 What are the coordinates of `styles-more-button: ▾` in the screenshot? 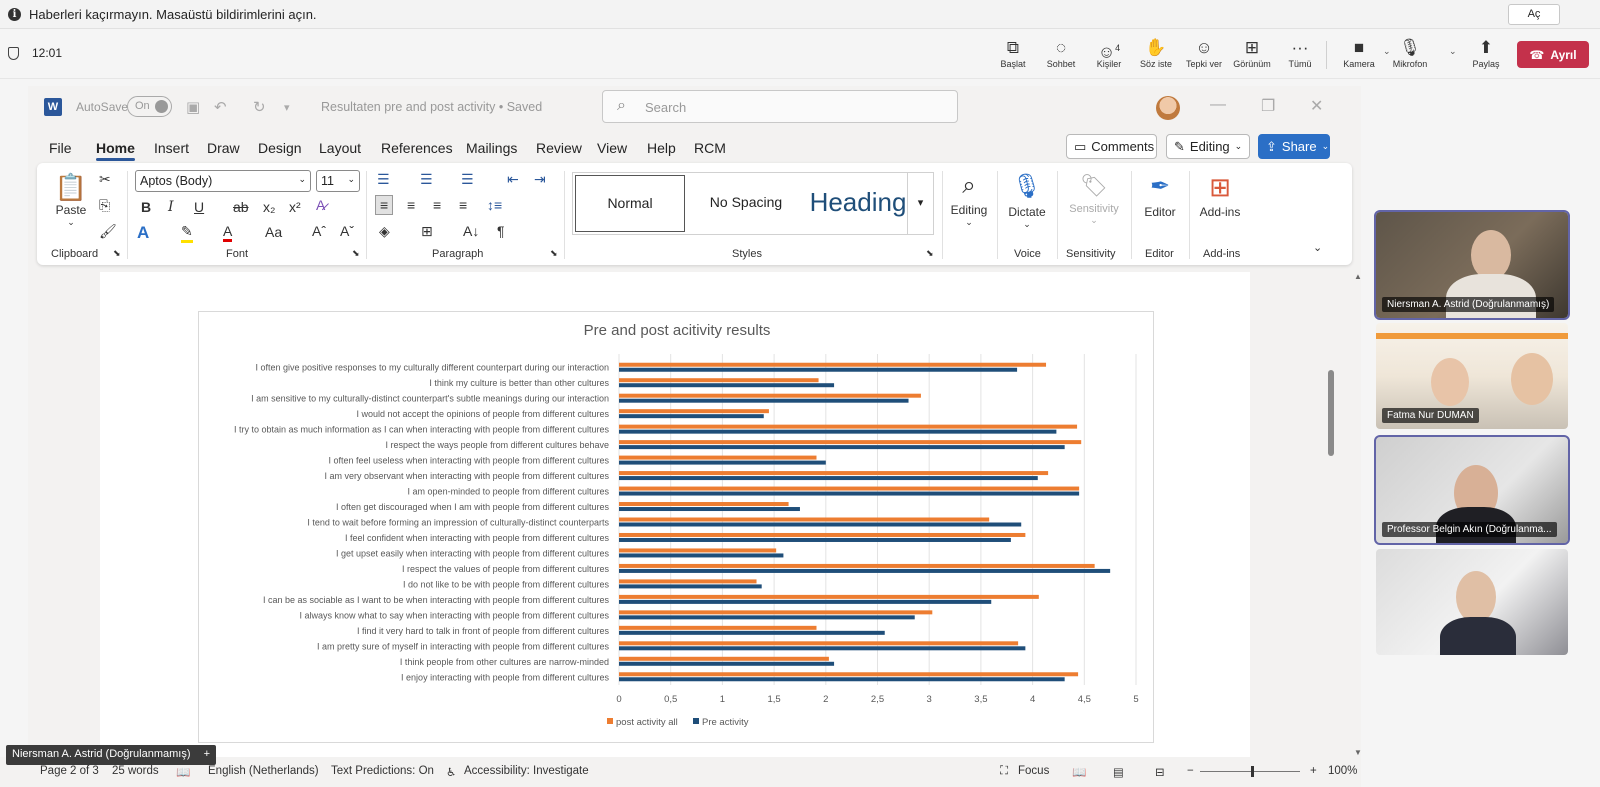 It's located at (920, 203).